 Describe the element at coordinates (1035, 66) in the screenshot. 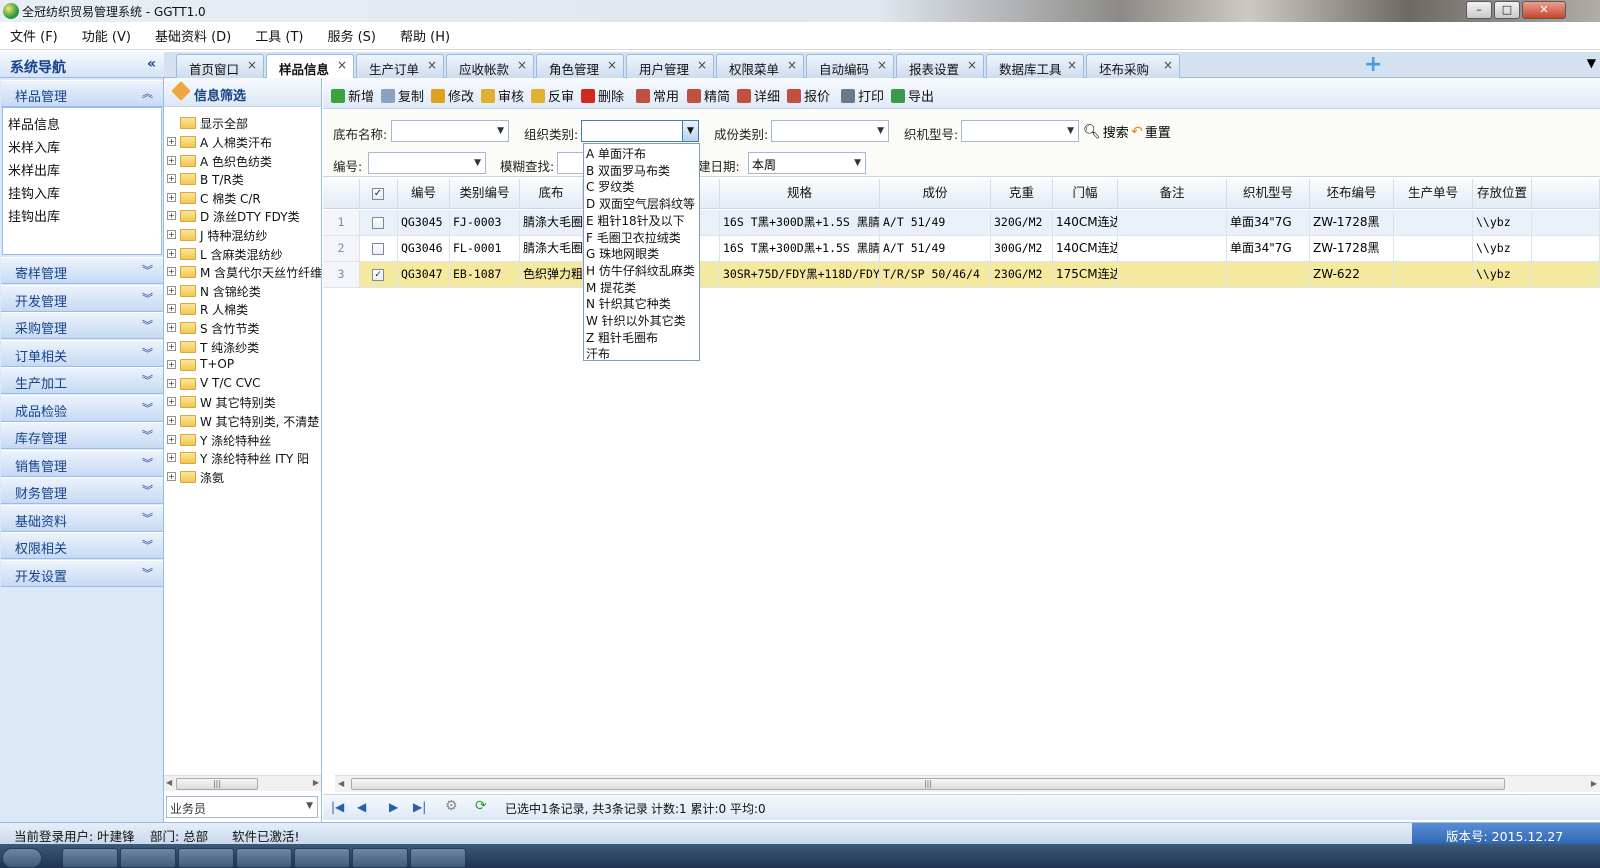

I see `tab-item: 数据库工具 ×` at that location.